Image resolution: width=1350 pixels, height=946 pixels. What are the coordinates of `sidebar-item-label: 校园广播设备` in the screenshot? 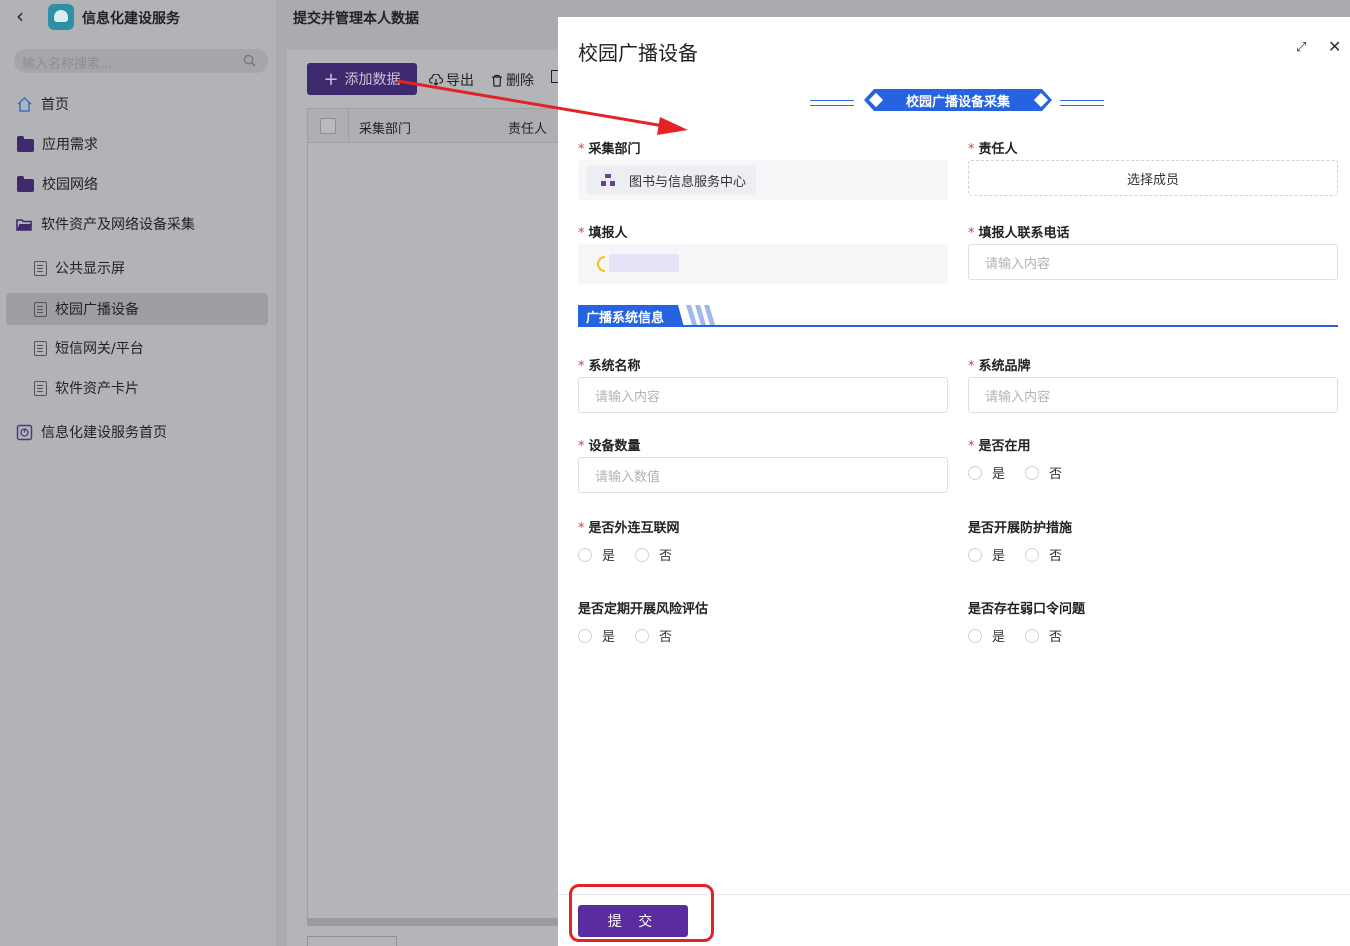 It's located at (97, 310).